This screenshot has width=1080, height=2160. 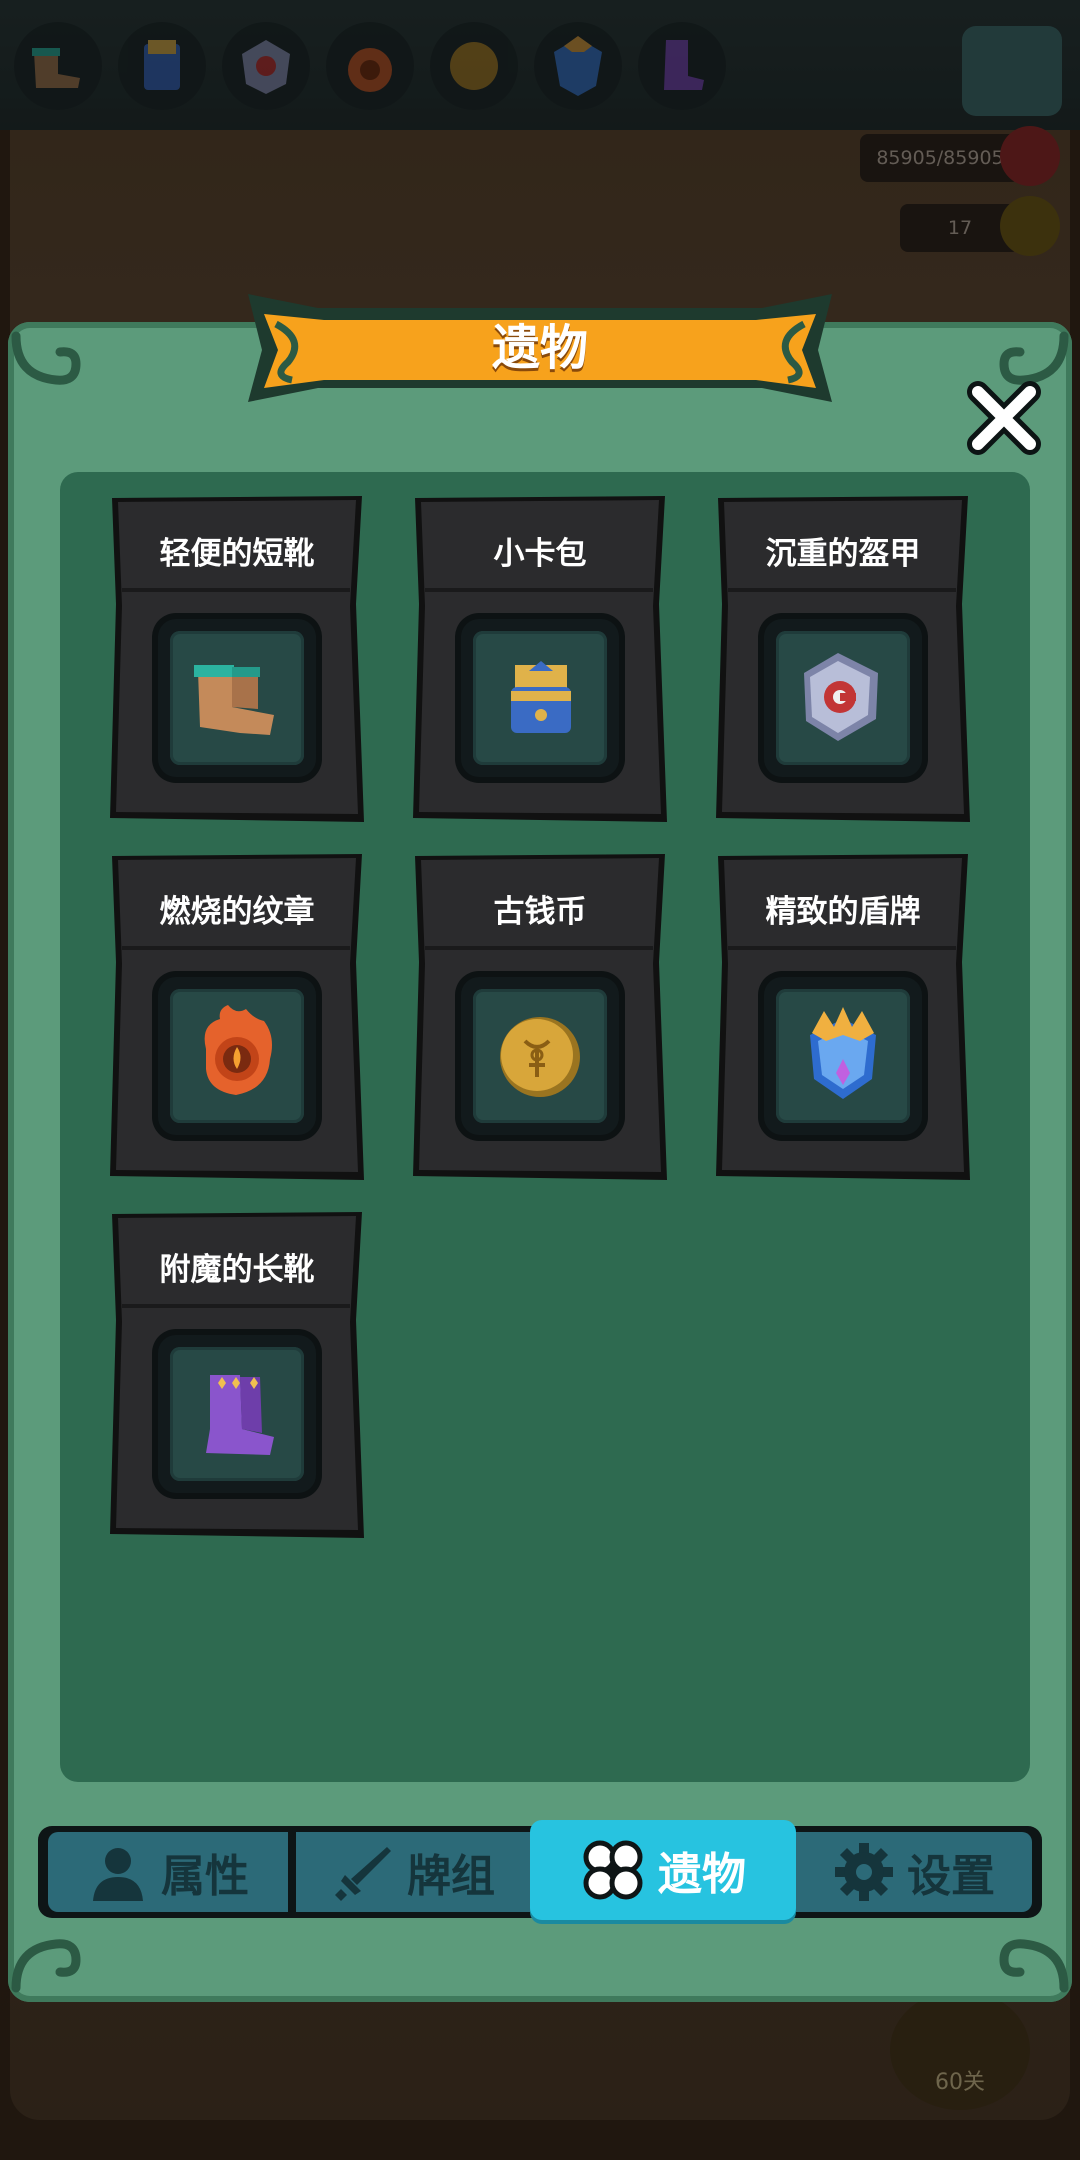 What do you see at coordinates (234, 700) in the screenshot?
I see `light-boots-icon` at bounding box center [234, 700].